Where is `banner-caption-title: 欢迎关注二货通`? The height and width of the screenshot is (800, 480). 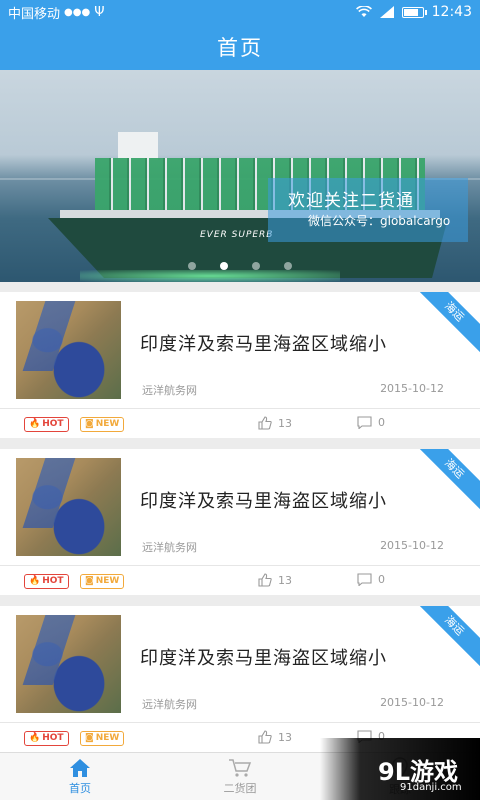 banner-caption-title: 欢迎关注二货通 is located at coordinates (351, 201).